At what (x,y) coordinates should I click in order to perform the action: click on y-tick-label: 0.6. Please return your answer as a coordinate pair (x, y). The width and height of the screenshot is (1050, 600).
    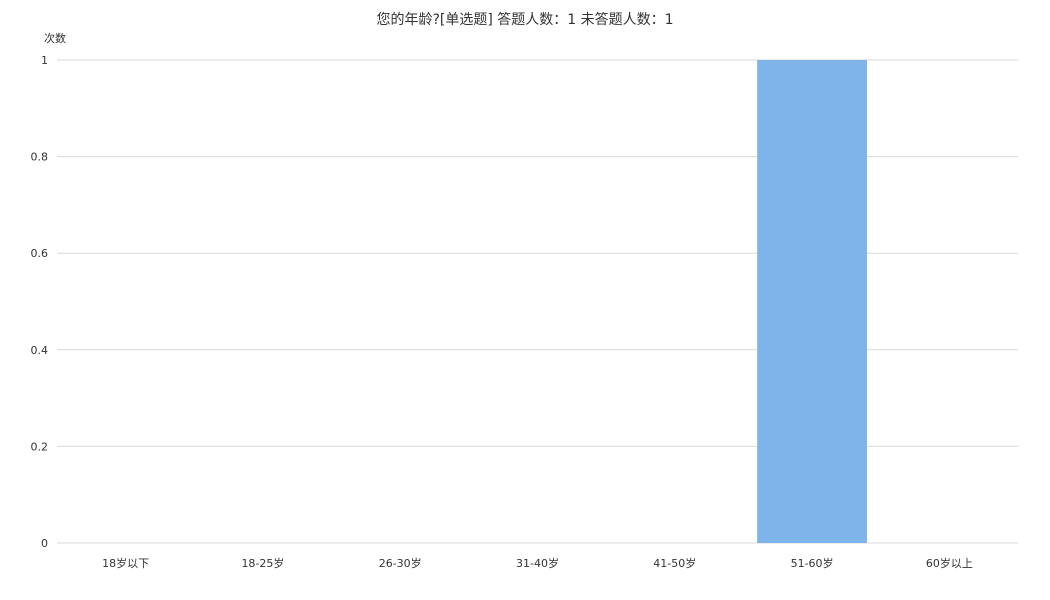
    Looking at the image, I should click on (40, 253).